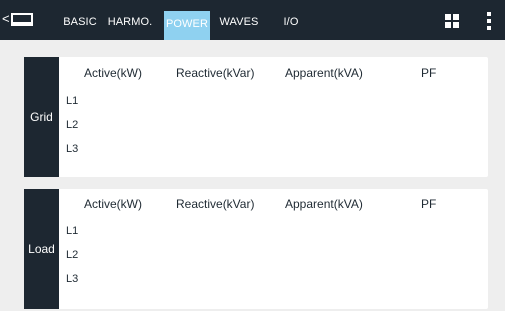 This screenshot has height=311, width=505. I want to click on tab-harmonics: HARMO., so click(130, 22).